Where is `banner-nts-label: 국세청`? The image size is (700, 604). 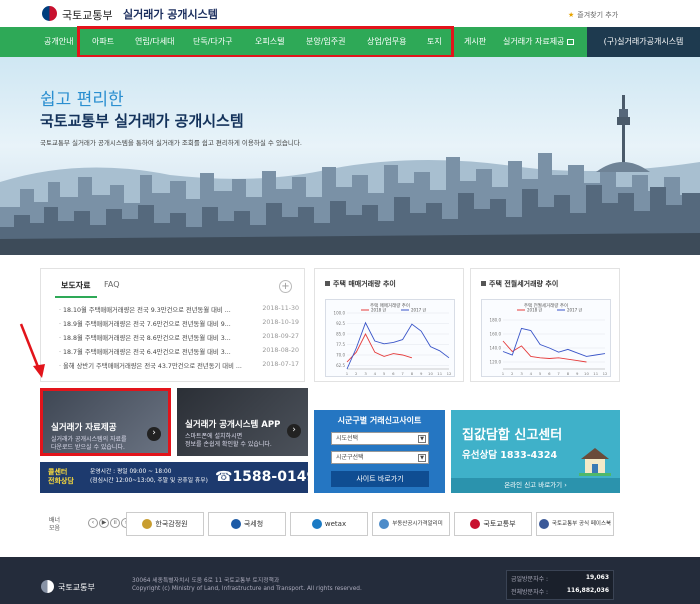
banner-nts-label: 국세청 is located at coordinates (253, 524).